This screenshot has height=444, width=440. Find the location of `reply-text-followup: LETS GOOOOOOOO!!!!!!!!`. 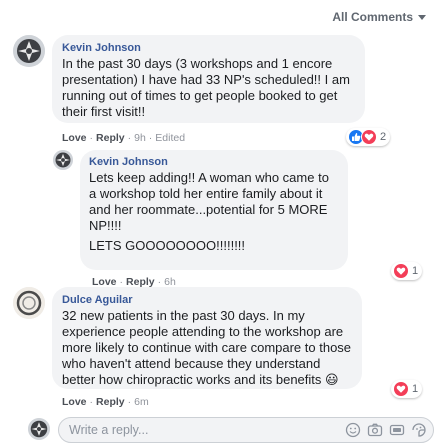

reply-text-followup: LETS GOOOOOOOO!!!!!!!! is located at coordinates (167, 245).